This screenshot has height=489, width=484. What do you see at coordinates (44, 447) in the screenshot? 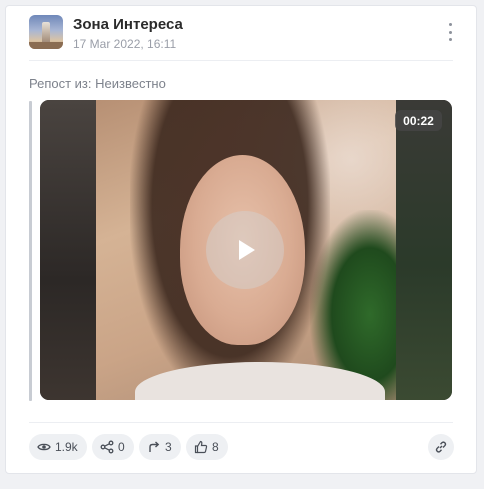
I see `eye-icon` at bounding box center [44, 447].